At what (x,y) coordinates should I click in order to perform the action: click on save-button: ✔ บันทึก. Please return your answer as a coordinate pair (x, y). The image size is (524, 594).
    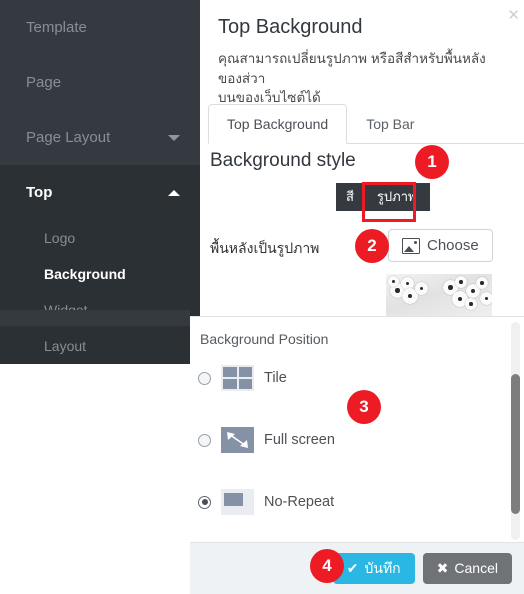
    Looking at the image, I should click on (373, 568).